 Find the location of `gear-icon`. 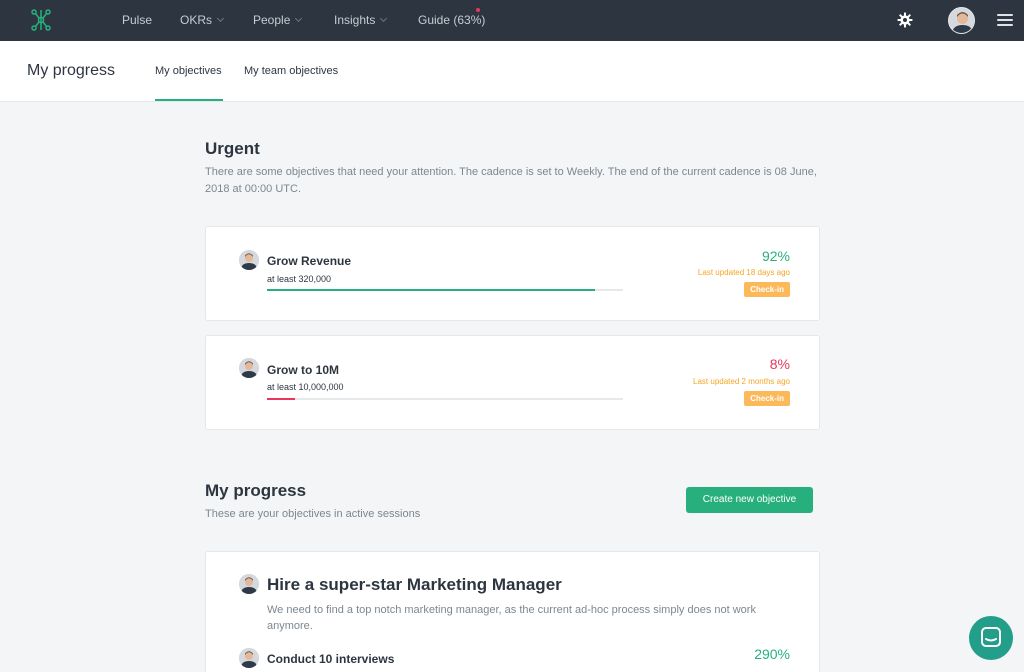

gear-icon is located at coordinates (905, 20).